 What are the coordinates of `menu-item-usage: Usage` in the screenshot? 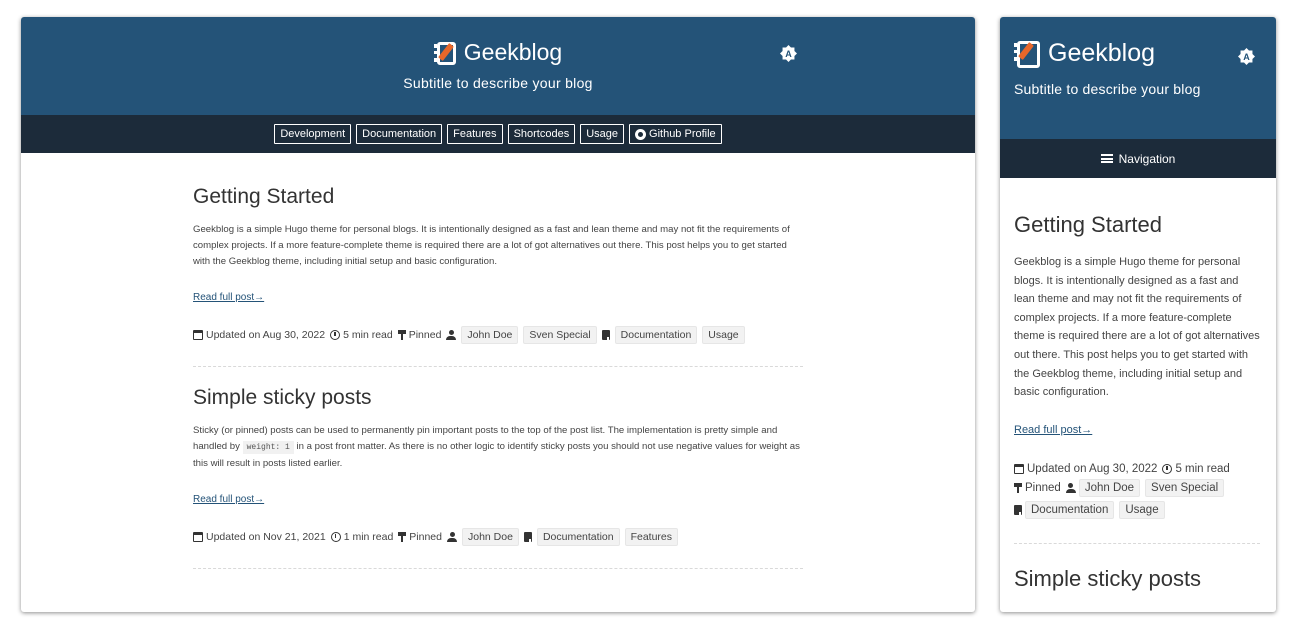 It's located at (602, 134).